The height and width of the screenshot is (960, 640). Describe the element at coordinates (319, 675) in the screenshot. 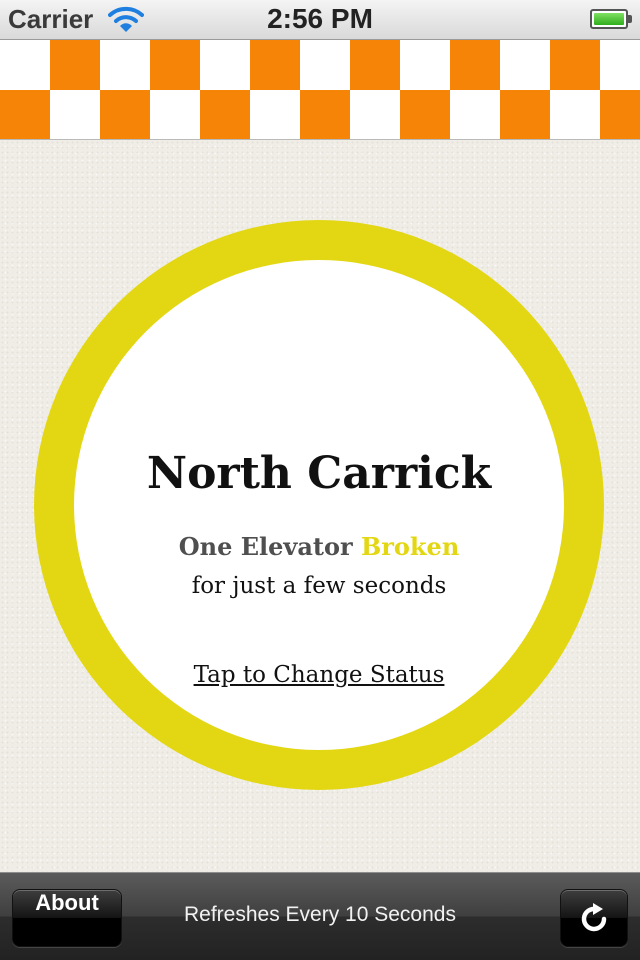

I see `change-status-link: Tap to Change Status` at that location.